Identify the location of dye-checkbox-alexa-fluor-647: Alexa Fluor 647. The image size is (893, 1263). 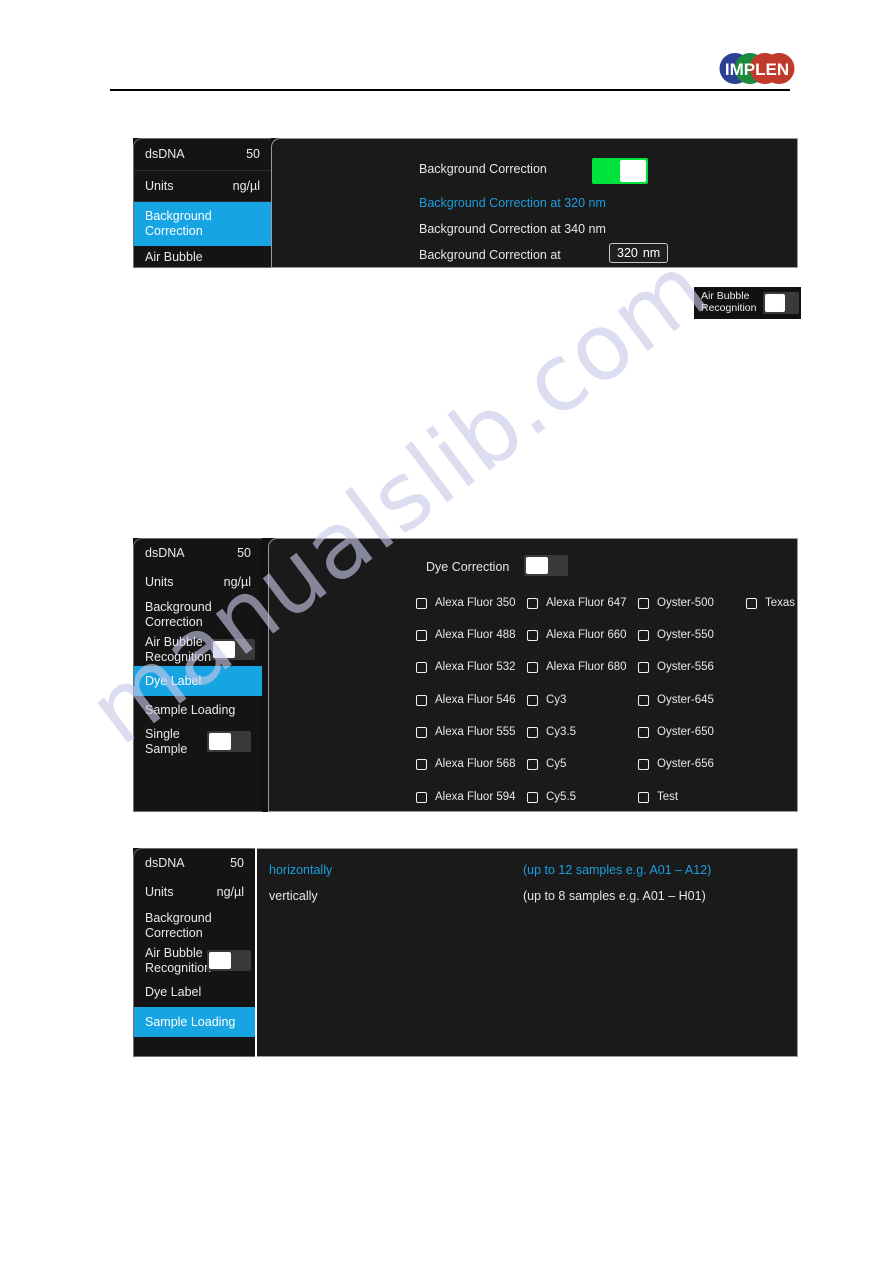
(577, 603).